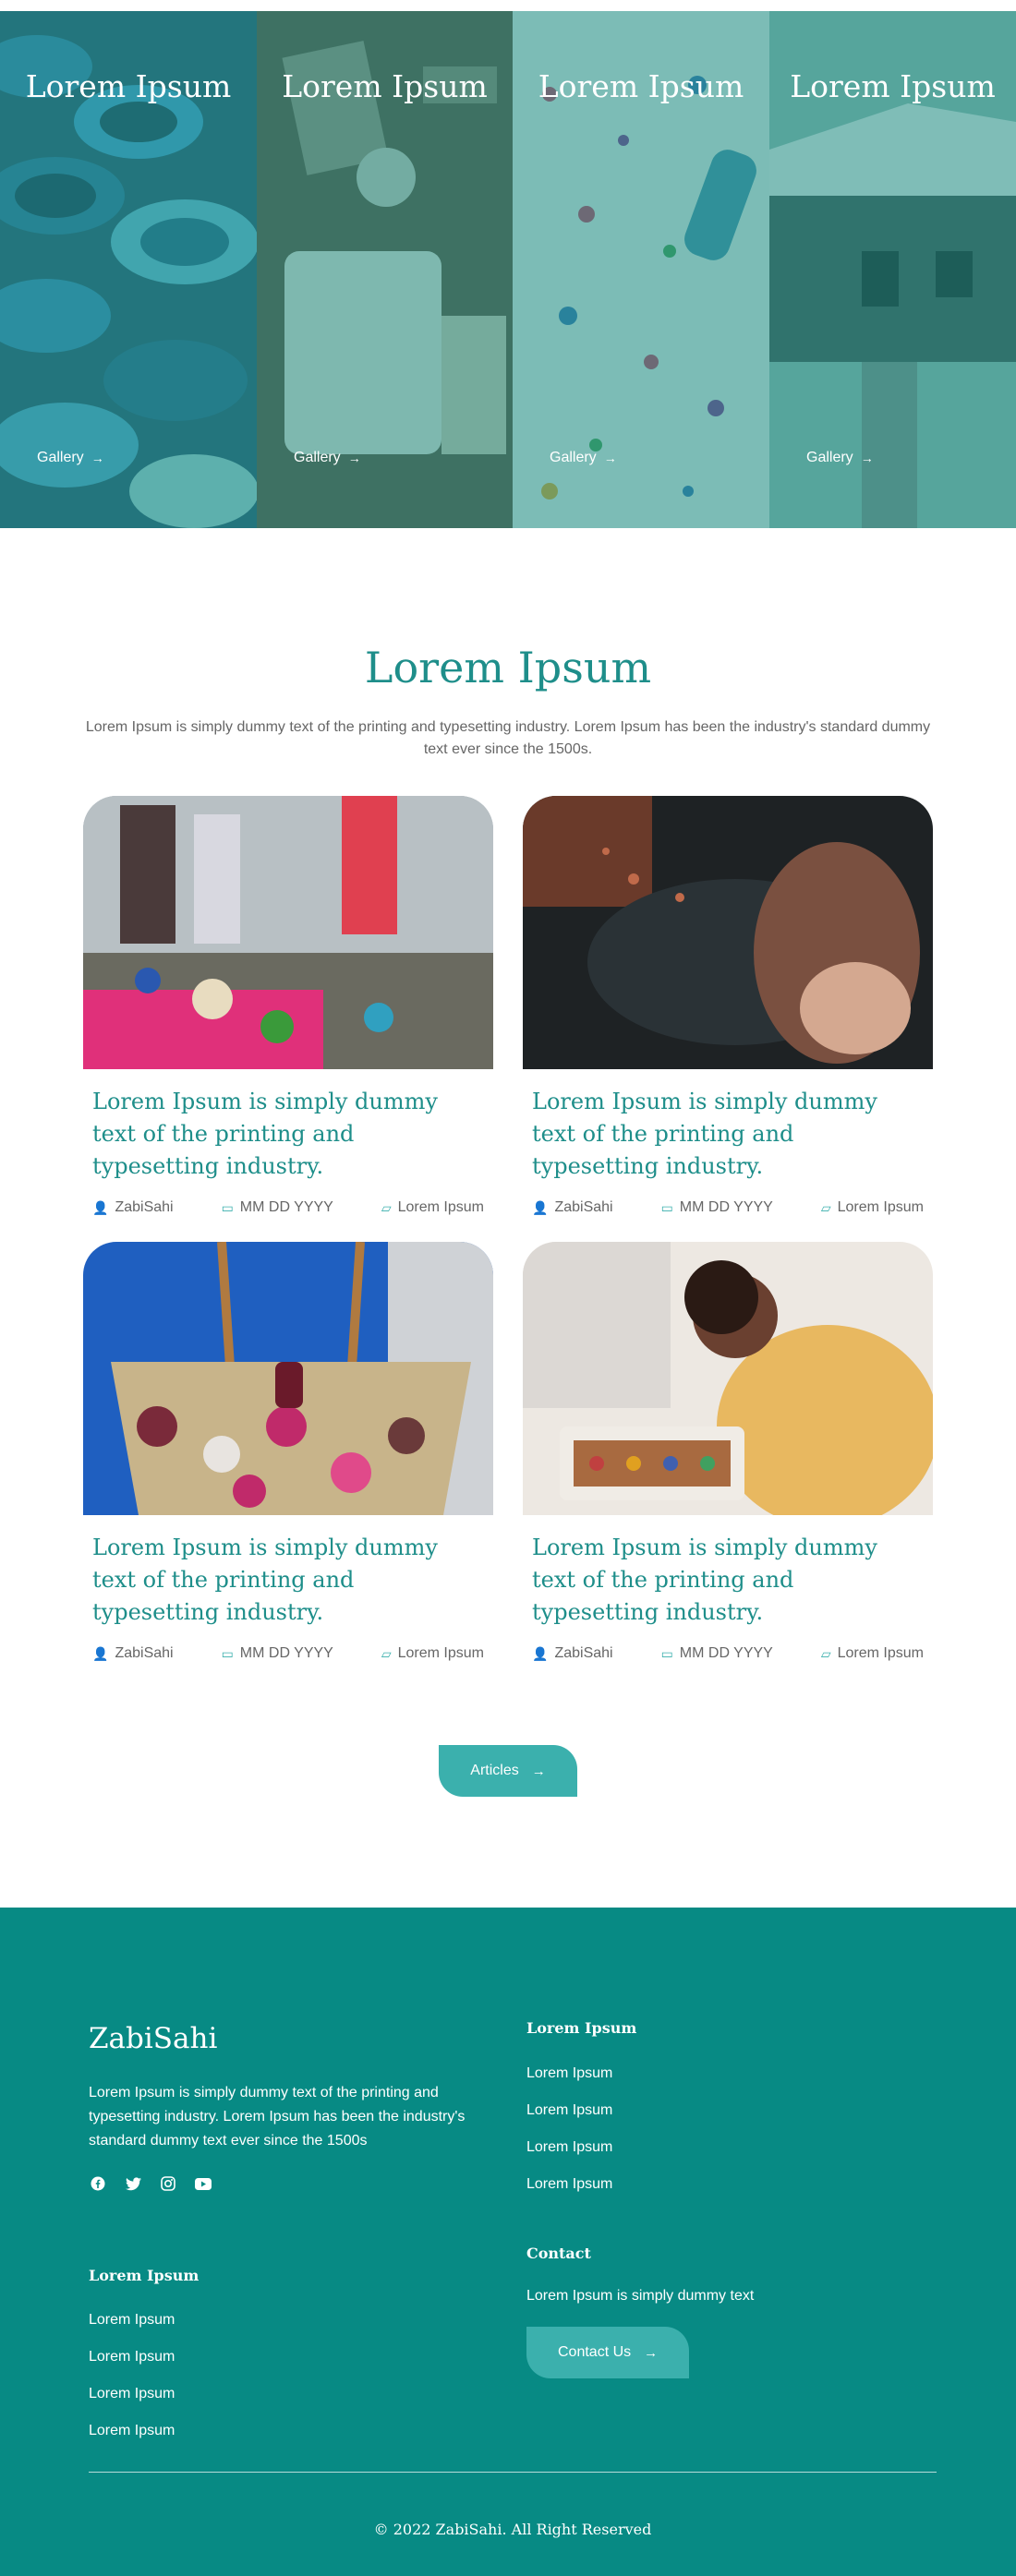 Image resolution: width=1016 pixels, height=2576 pixels. Describe the element at coordinates (133, 2183) in the screenshot. I see `twitter-icon` at that location.